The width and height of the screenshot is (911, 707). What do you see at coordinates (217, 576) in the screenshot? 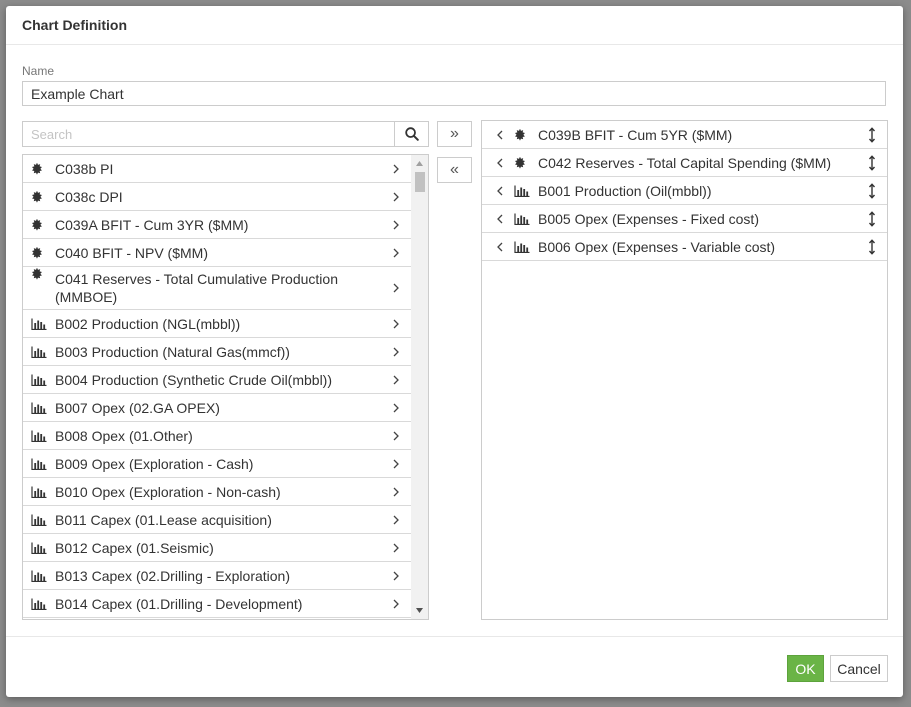
I see `available-item: B013 Capex (02.Drilling - Exploration)` at bounding box center [217, 576].